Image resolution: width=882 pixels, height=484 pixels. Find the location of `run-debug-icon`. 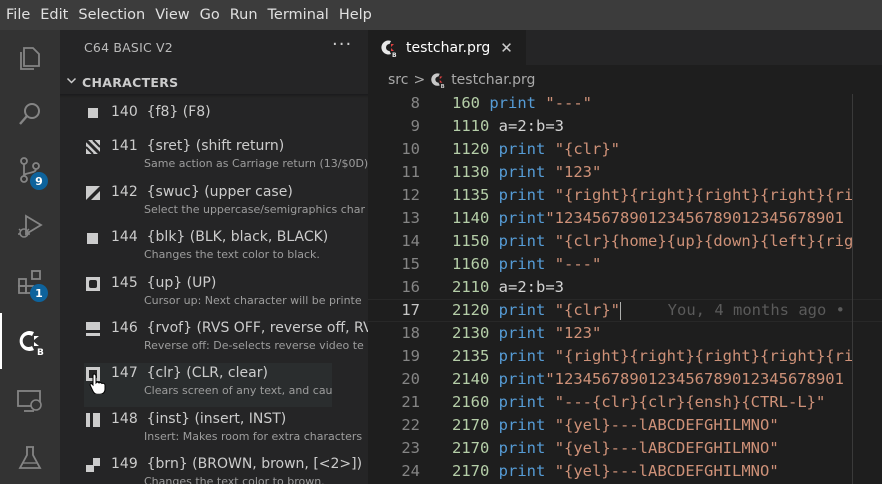

run-debug-icon is located at coordinates (30, 226).